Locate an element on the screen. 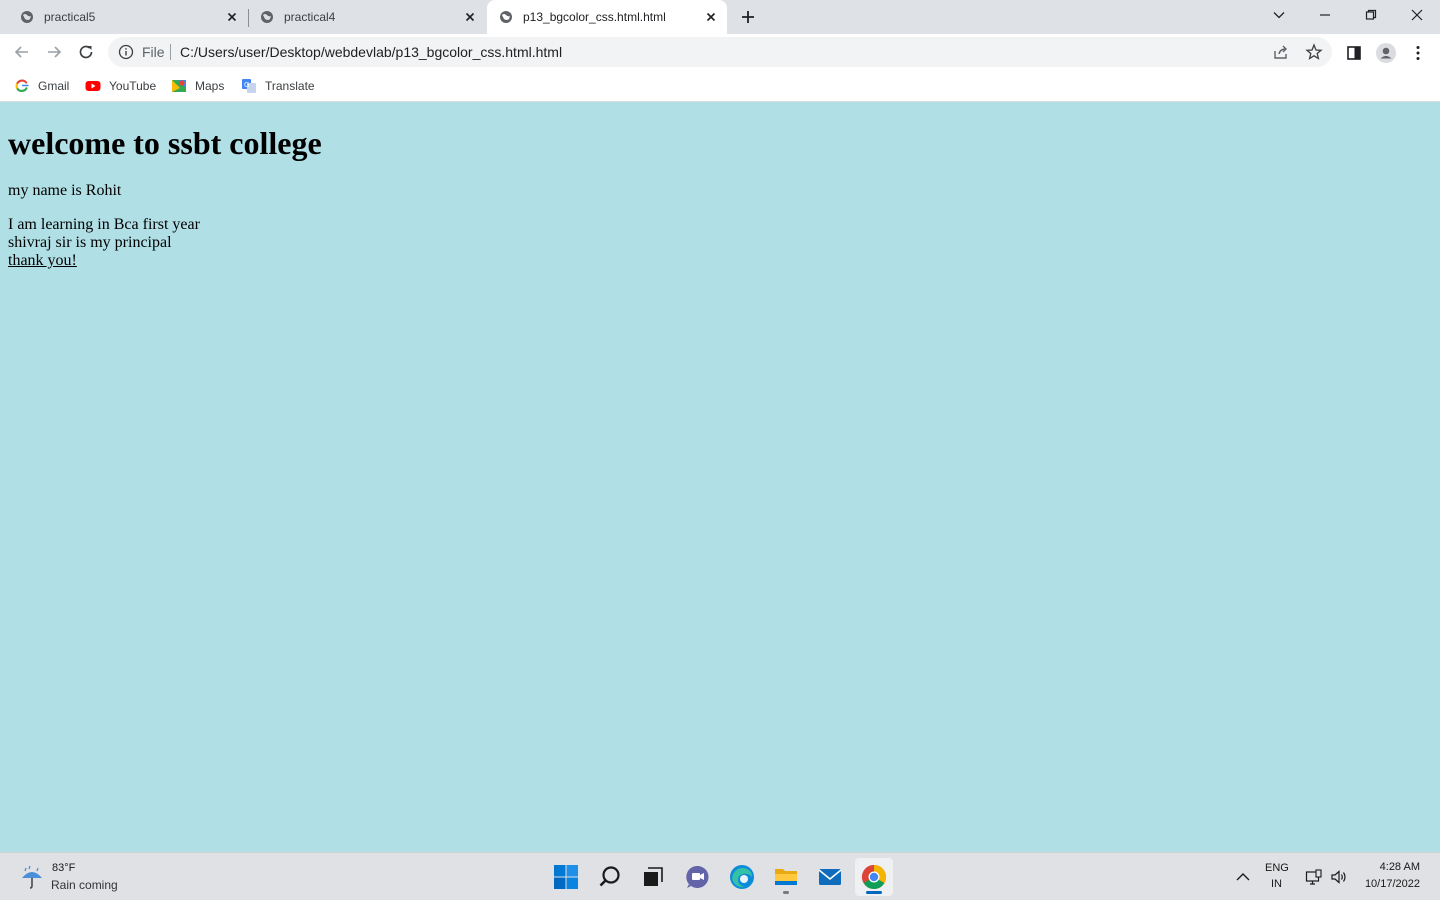 This screenshot has width=1440, height=900. youtube-icon is located at coordinates (93, 86).